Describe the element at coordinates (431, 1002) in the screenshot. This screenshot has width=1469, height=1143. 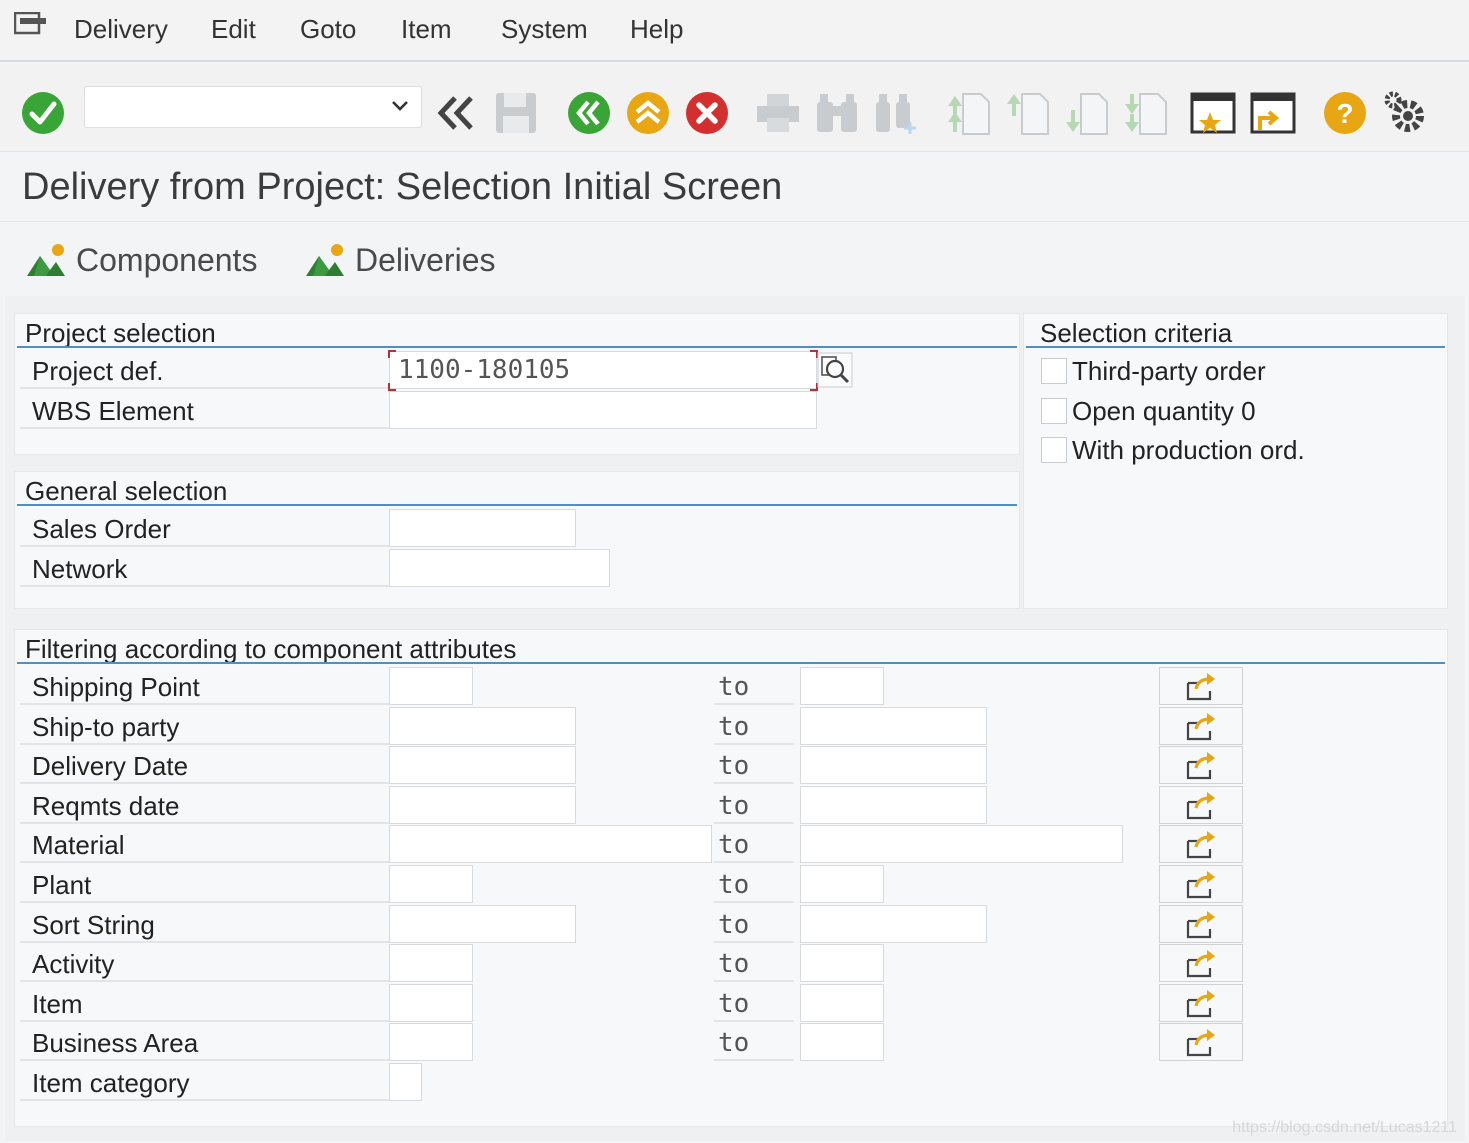
I see `item-from-input` at that location.